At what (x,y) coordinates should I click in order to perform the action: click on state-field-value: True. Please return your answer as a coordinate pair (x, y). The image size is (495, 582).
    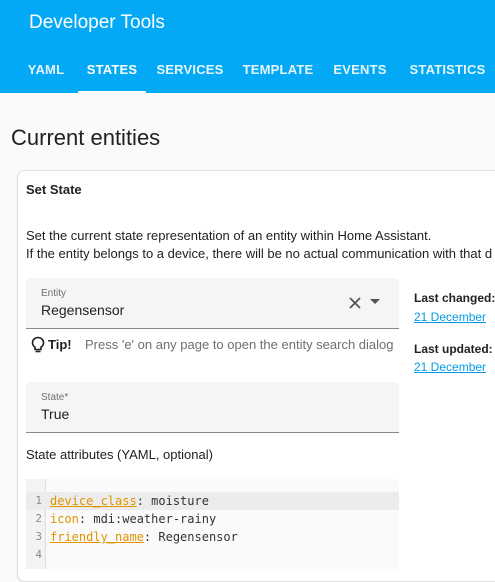
    Looking at the image, I should click on (55, 414).